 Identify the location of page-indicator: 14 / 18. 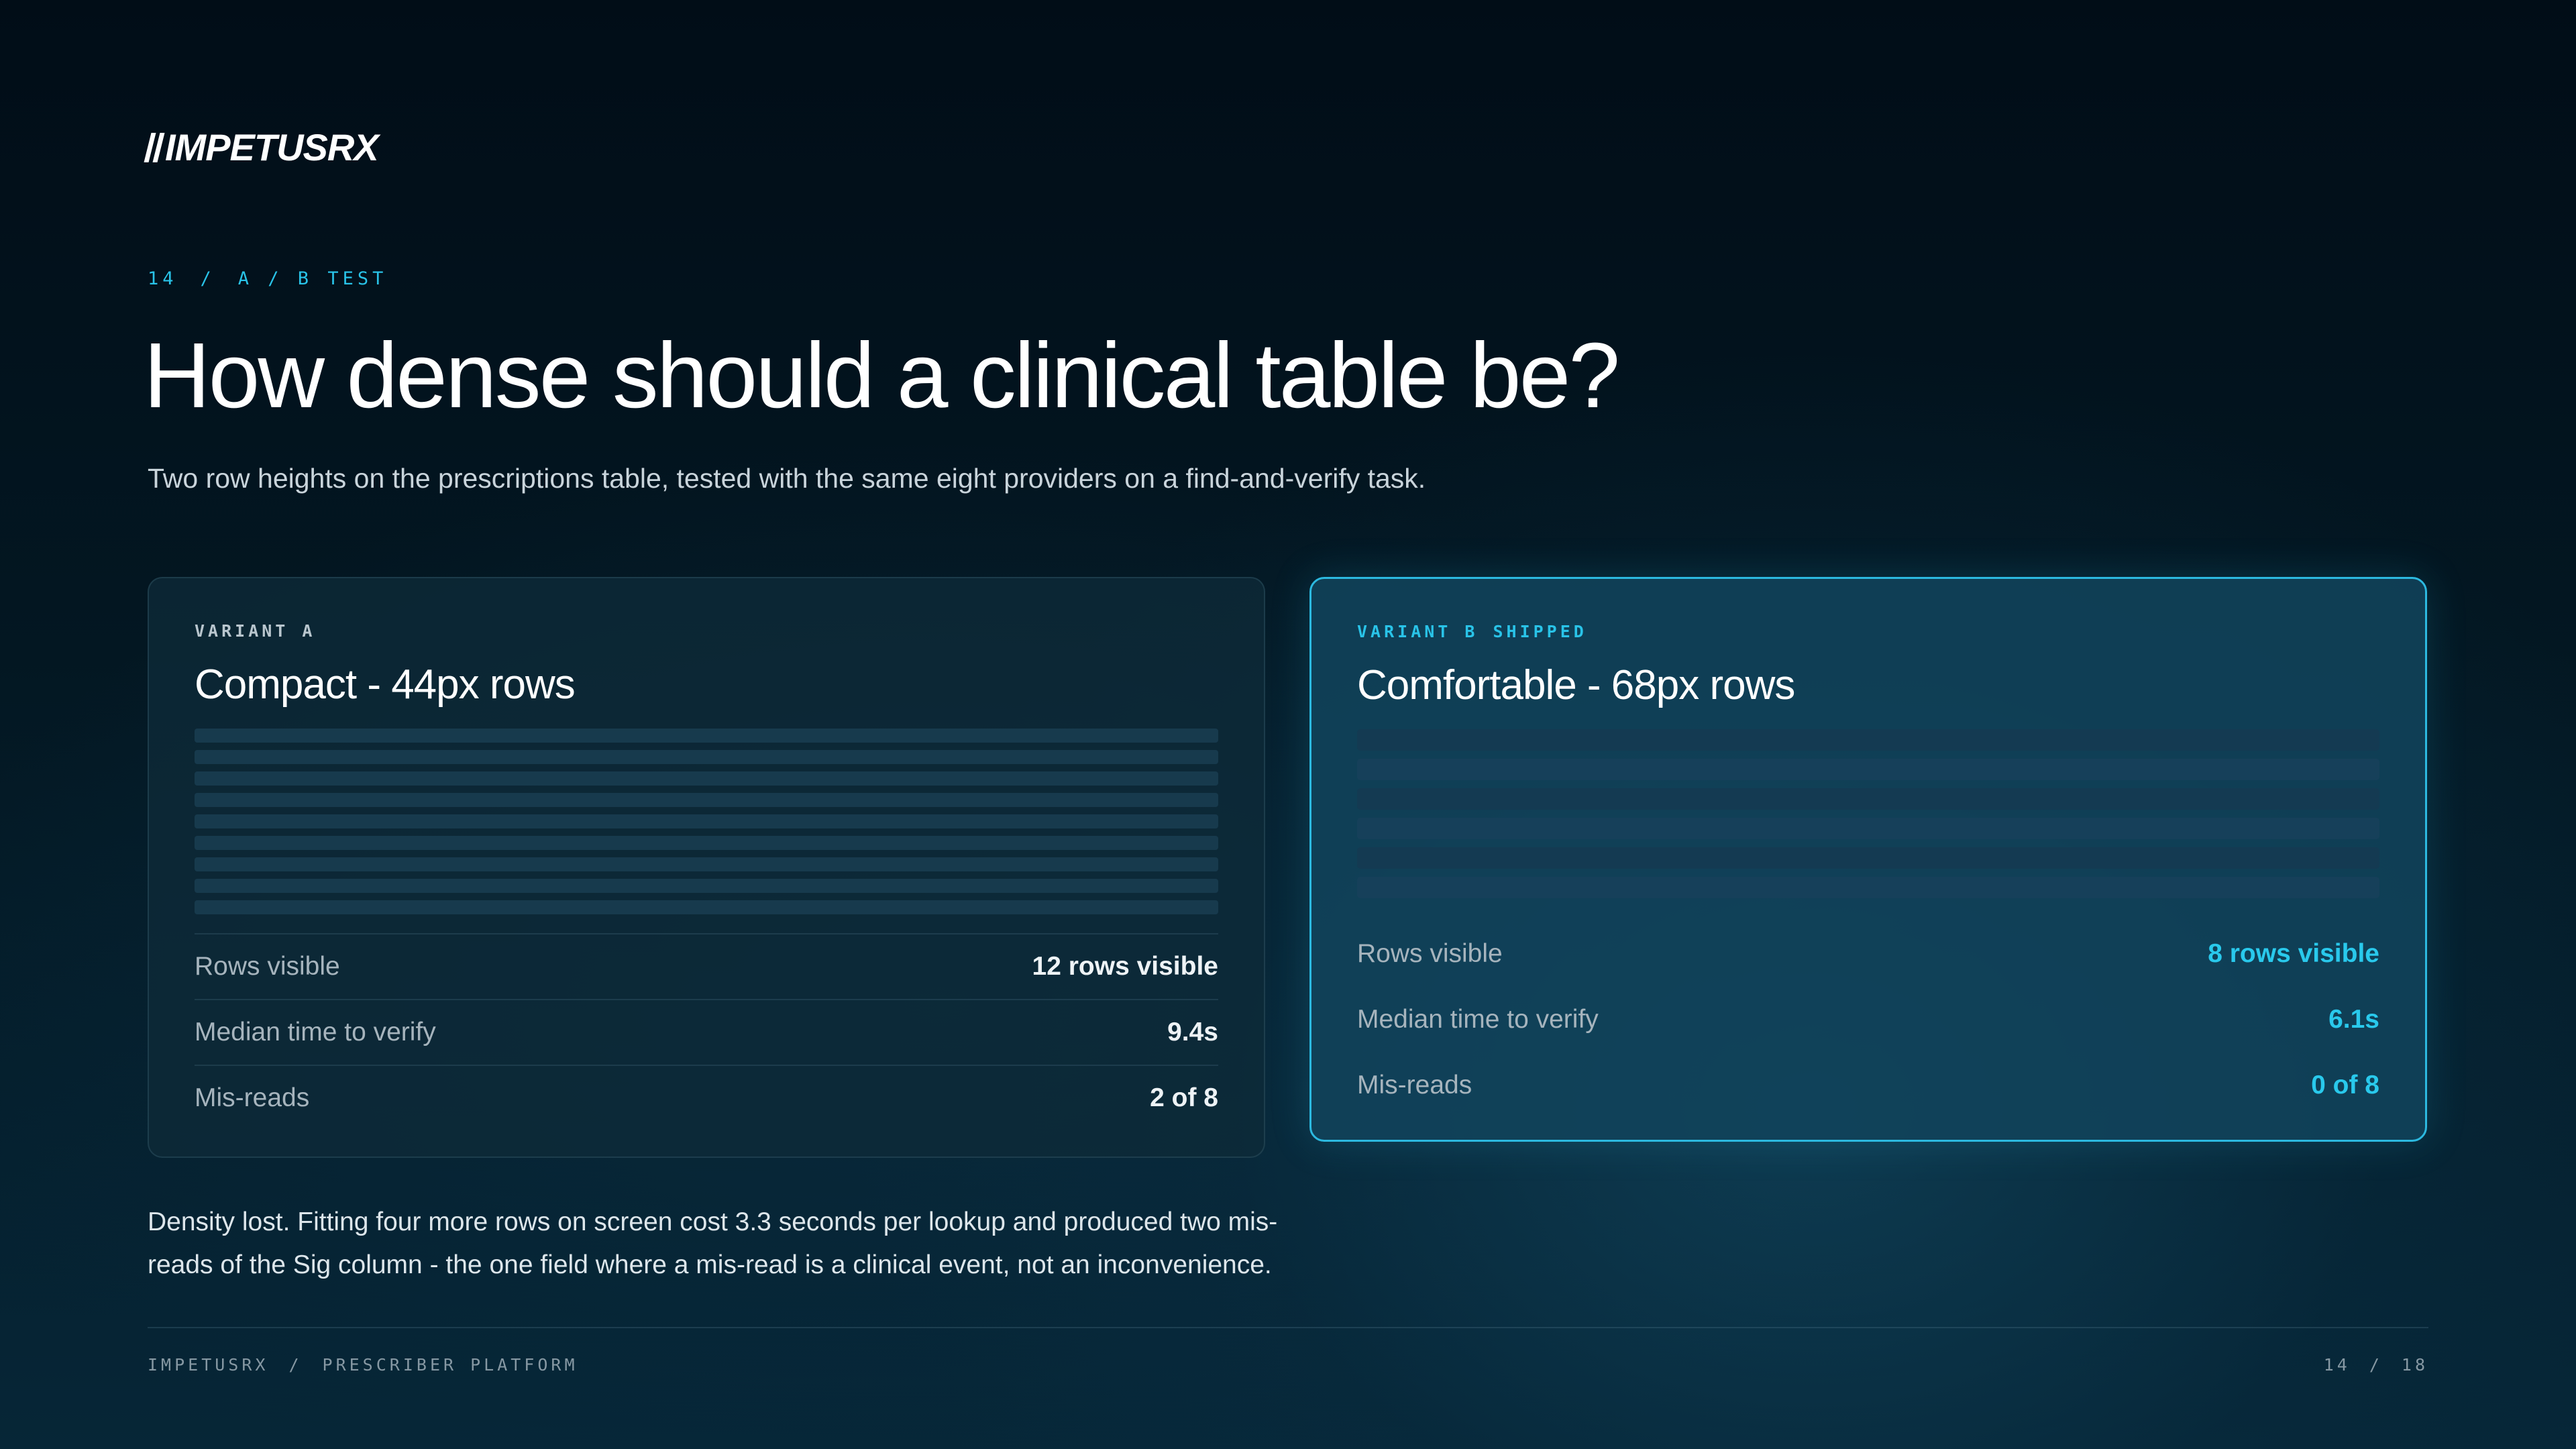
(2376, 1365).